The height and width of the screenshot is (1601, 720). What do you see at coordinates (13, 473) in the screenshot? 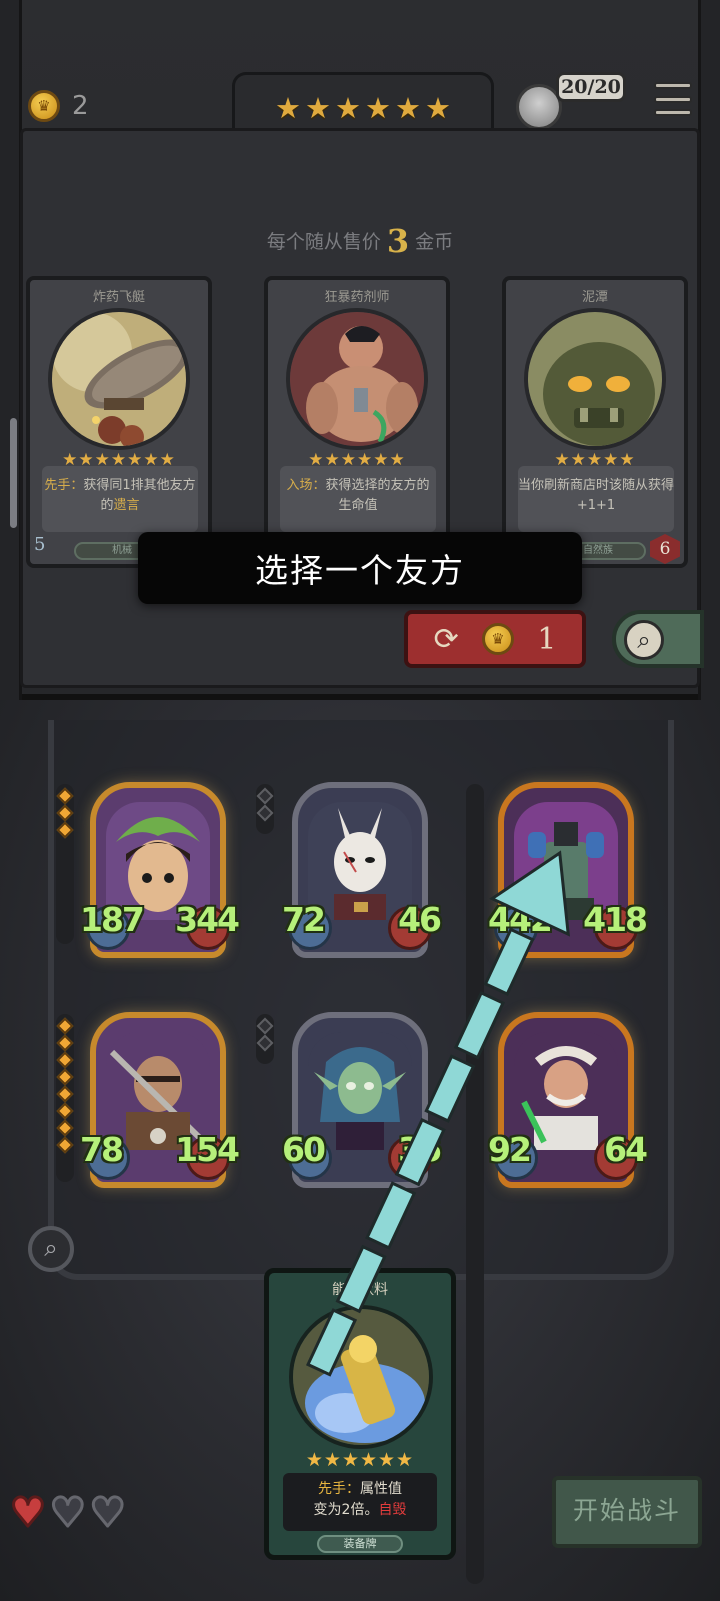
I see `scrollbar` at bounding box center [13, 473].